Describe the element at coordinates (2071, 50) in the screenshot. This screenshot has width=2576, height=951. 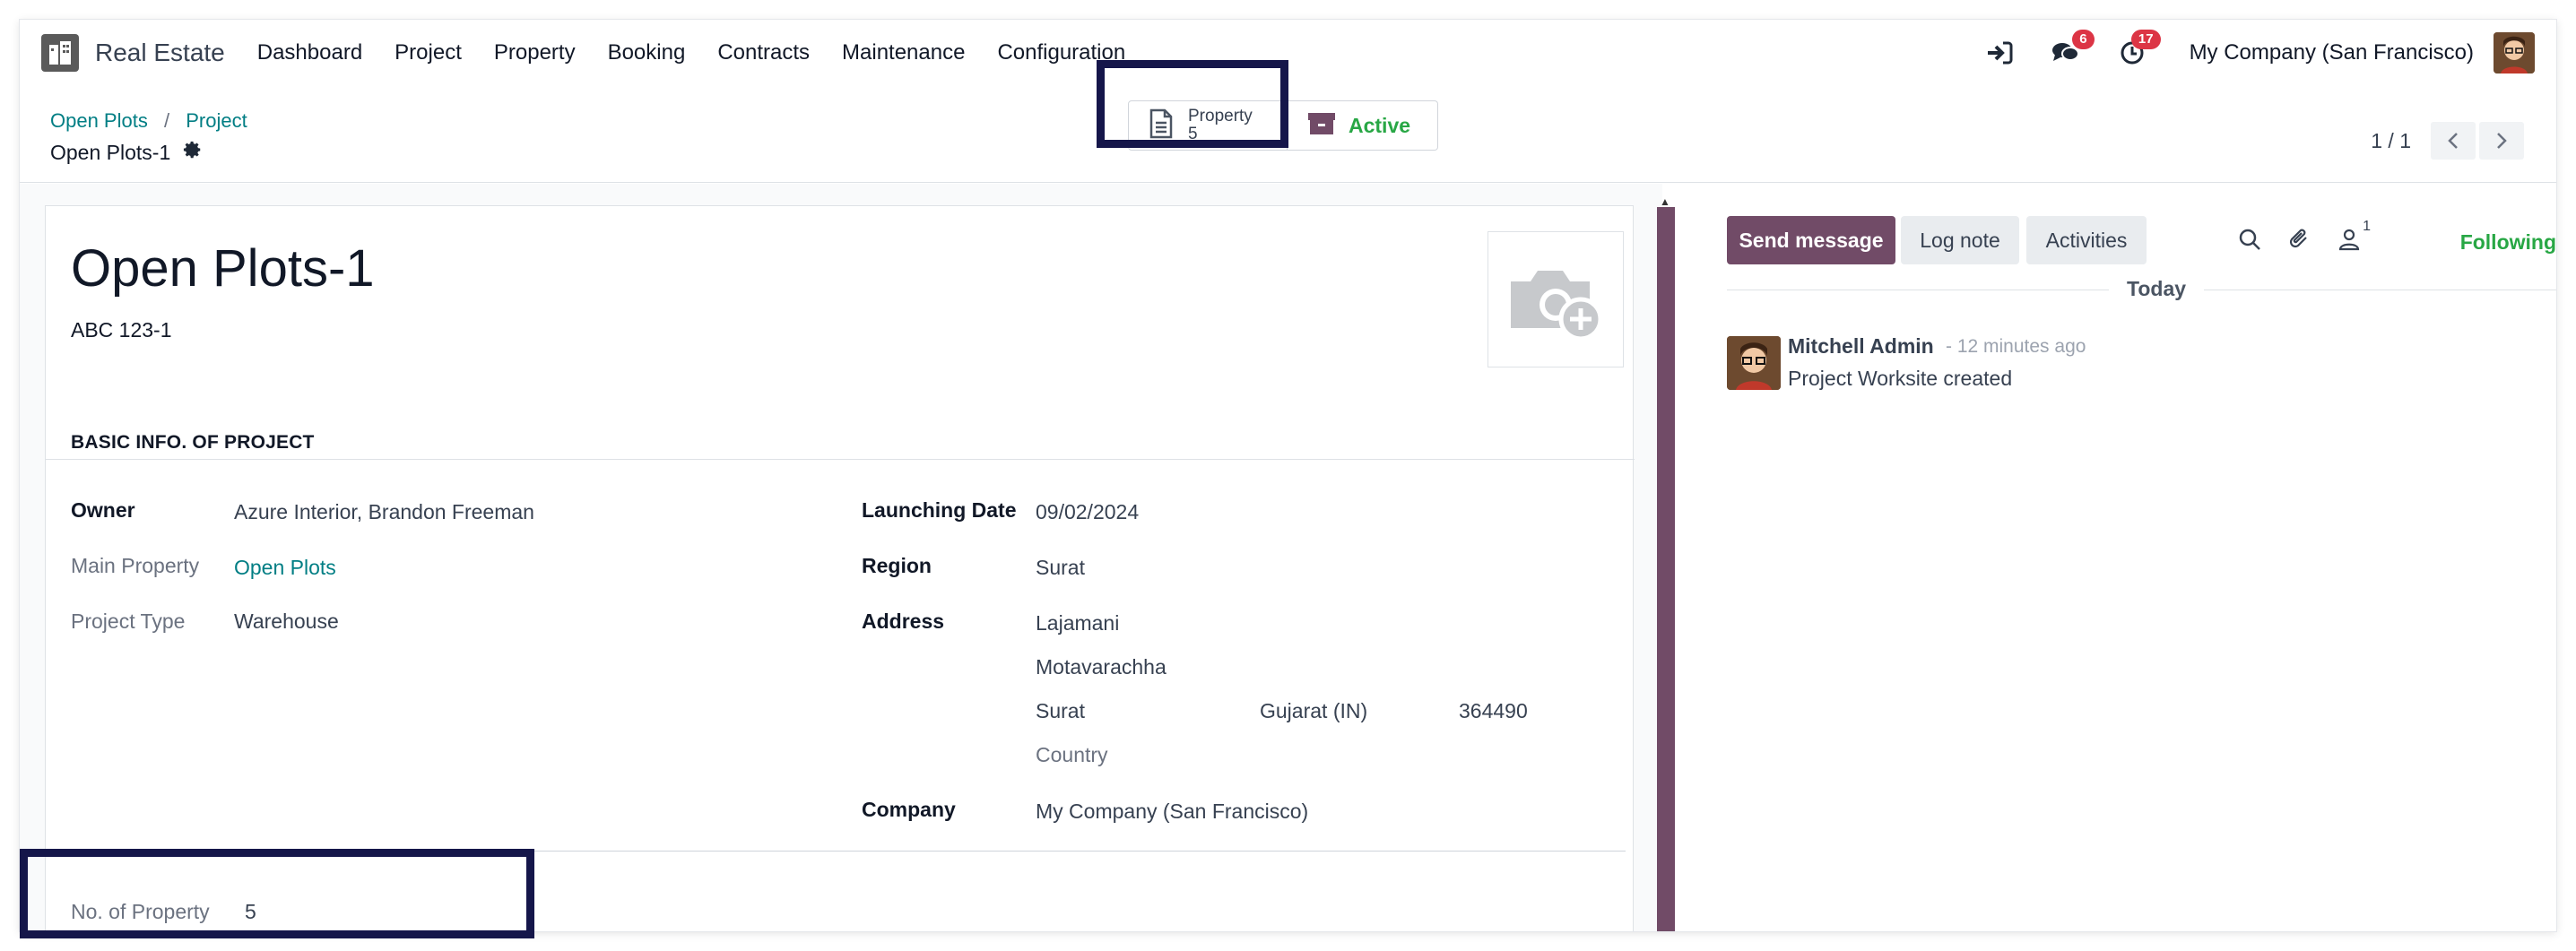
I see `messages-icon: 6` at that location.